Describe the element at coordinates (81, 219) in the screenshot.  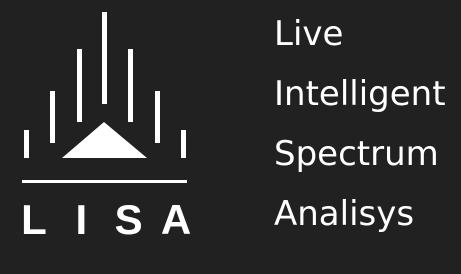
I see `wordmark-letter: I` at that location.